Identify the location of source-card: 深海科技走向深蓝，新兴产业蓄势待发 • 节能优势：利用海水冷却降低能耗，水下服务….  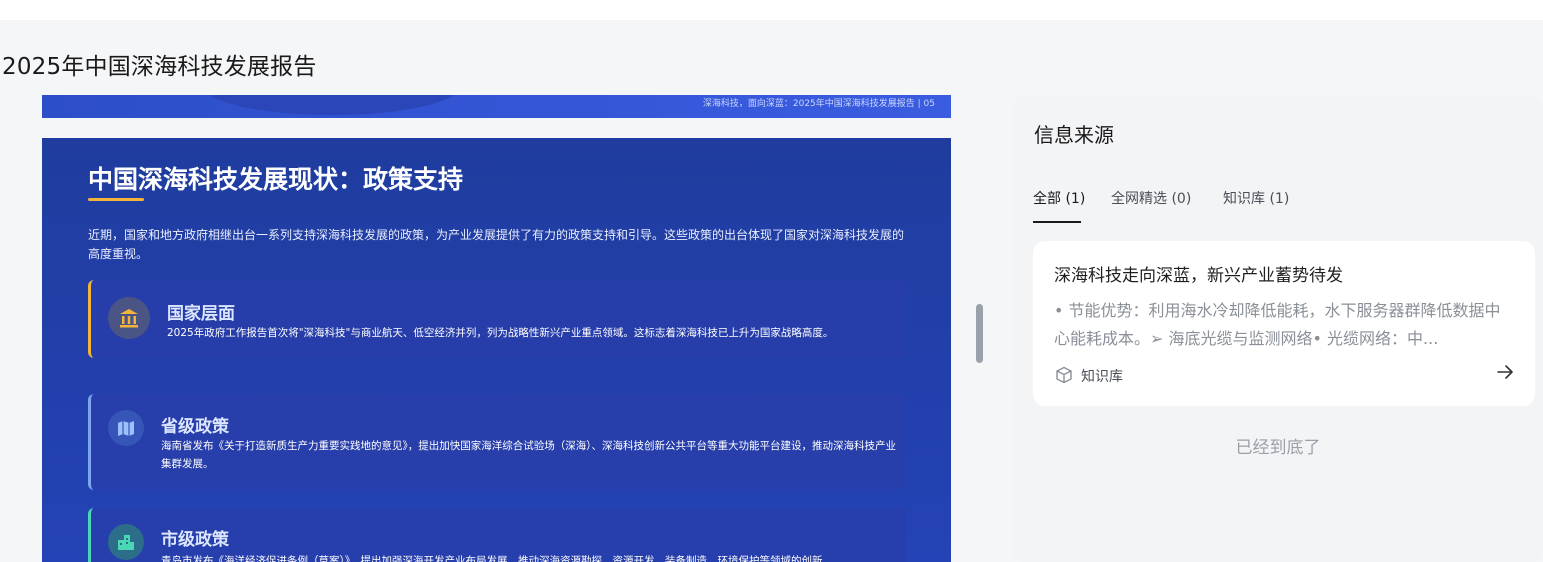
(1284, 323).